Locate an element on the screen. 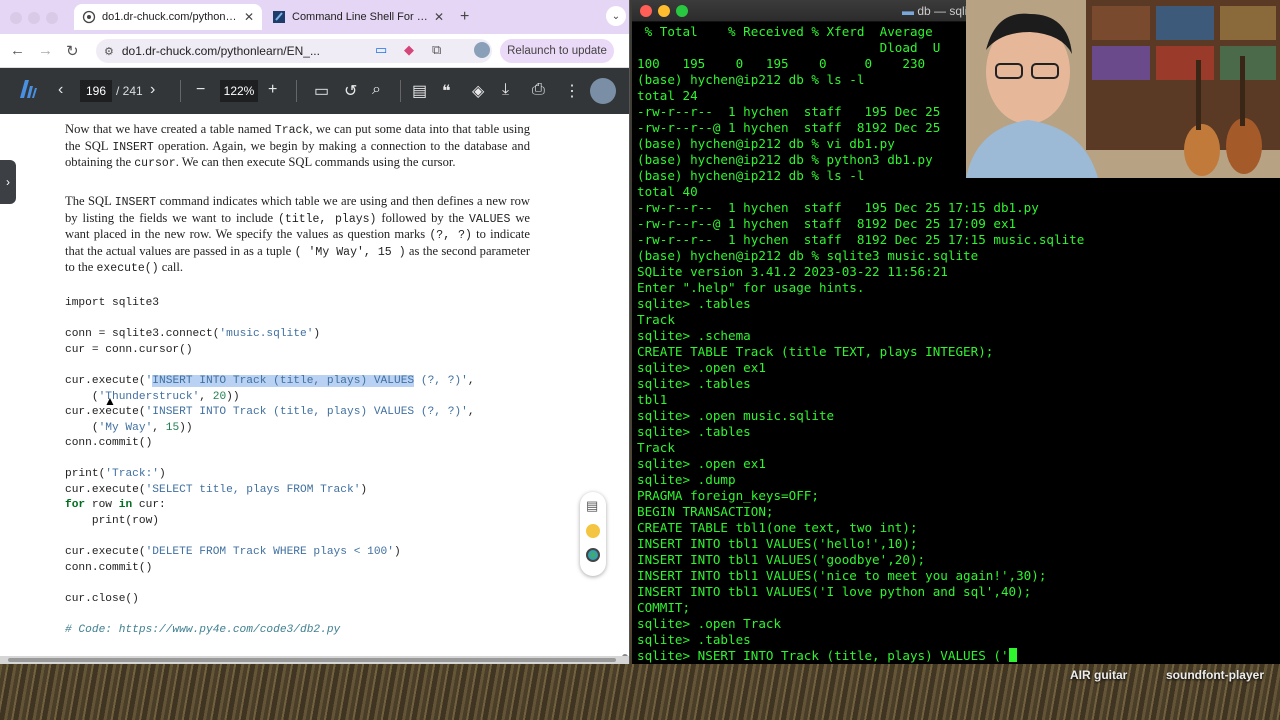  quote-icon: ❝ is located at coordinates (446, 91).